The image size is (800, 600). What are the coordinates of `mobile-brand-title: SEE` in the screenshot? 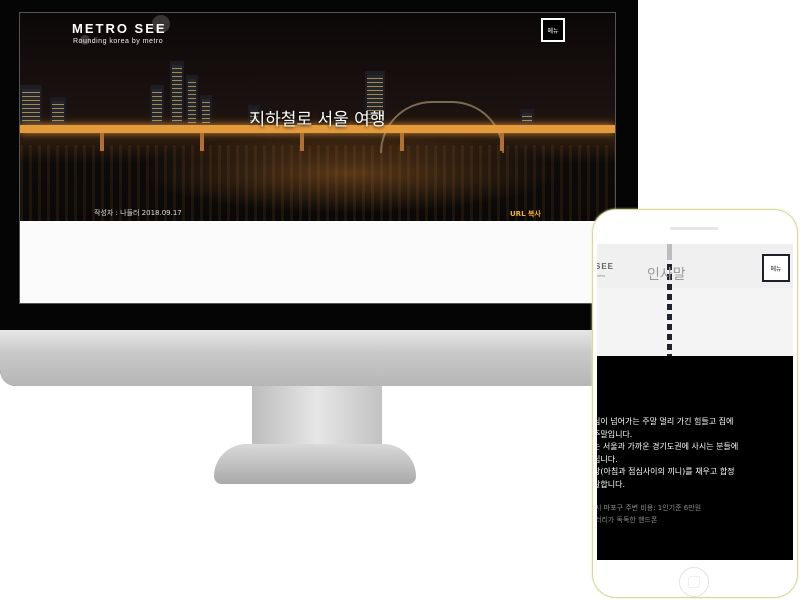 It's located at (605, 266).